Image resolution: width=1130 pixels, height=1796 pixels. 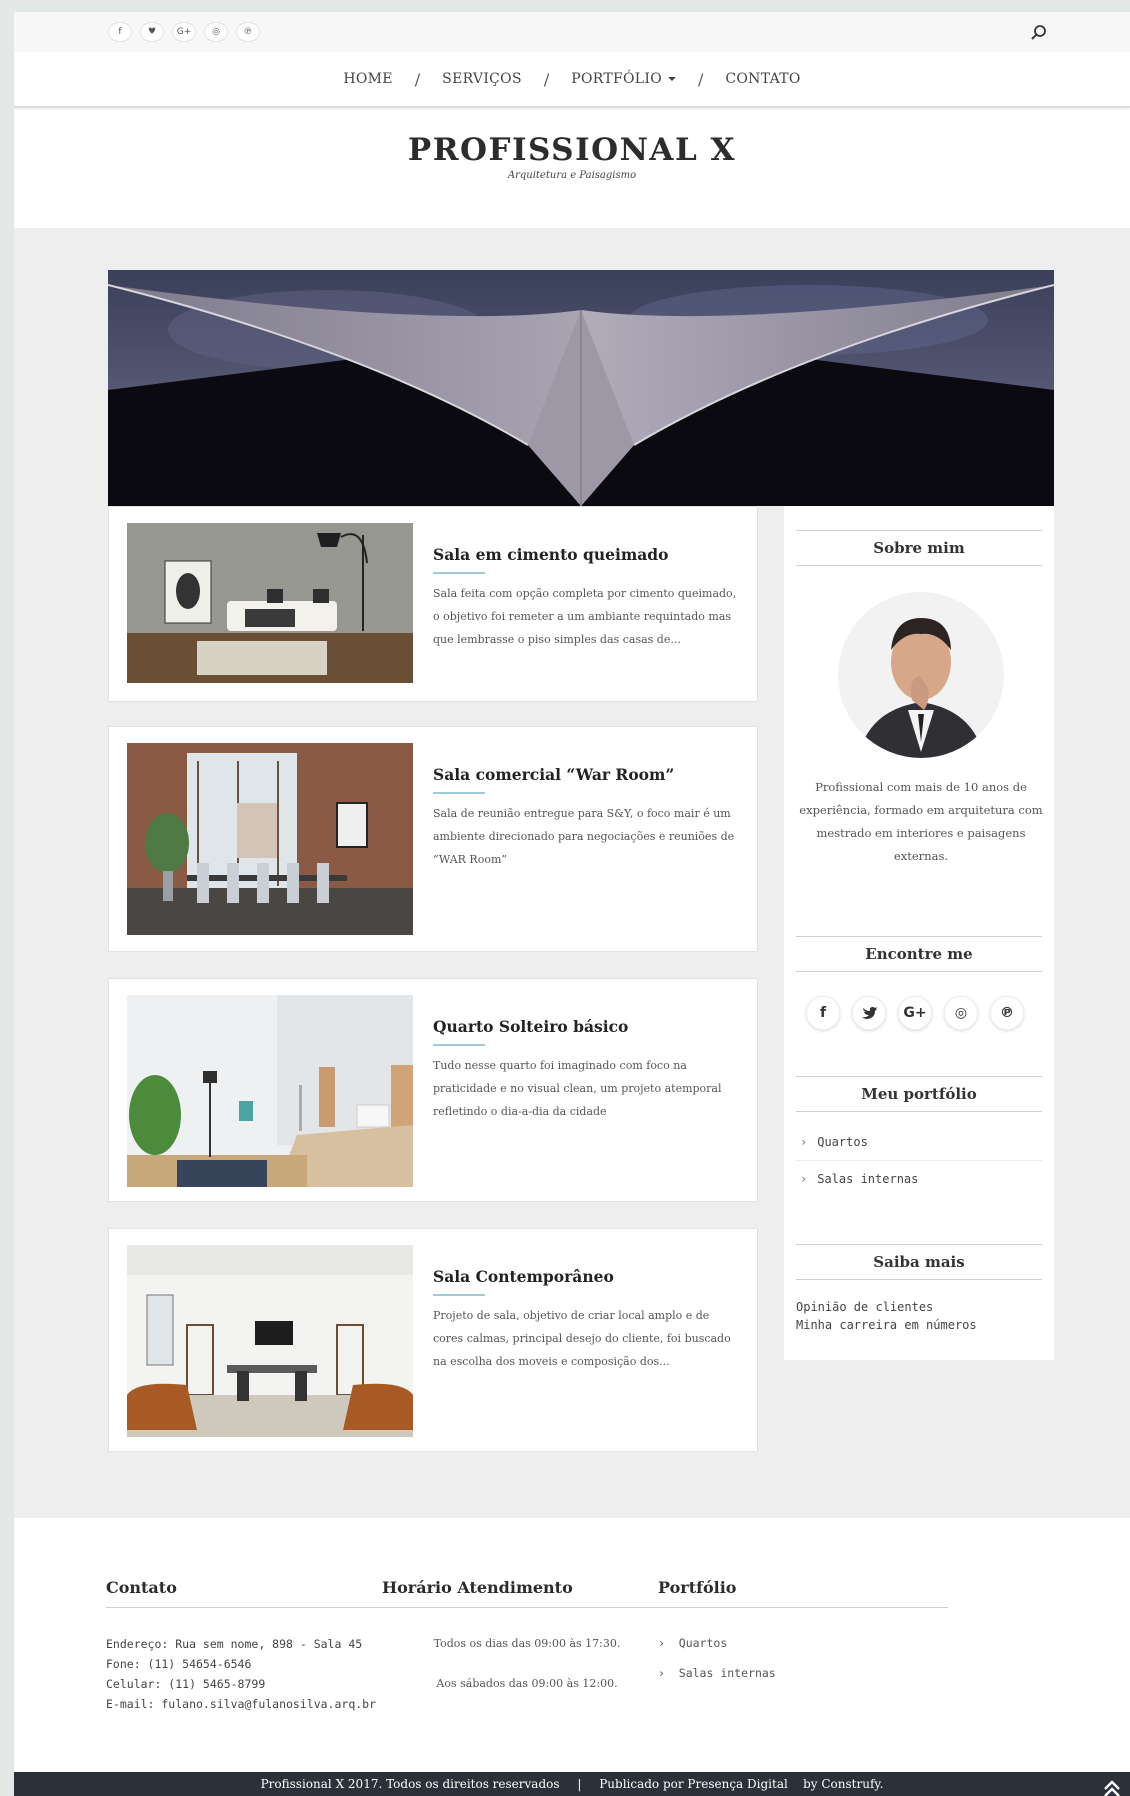 I want to click on portfolio-link-quartos: › Quartos, so click(x=919, y=1142).